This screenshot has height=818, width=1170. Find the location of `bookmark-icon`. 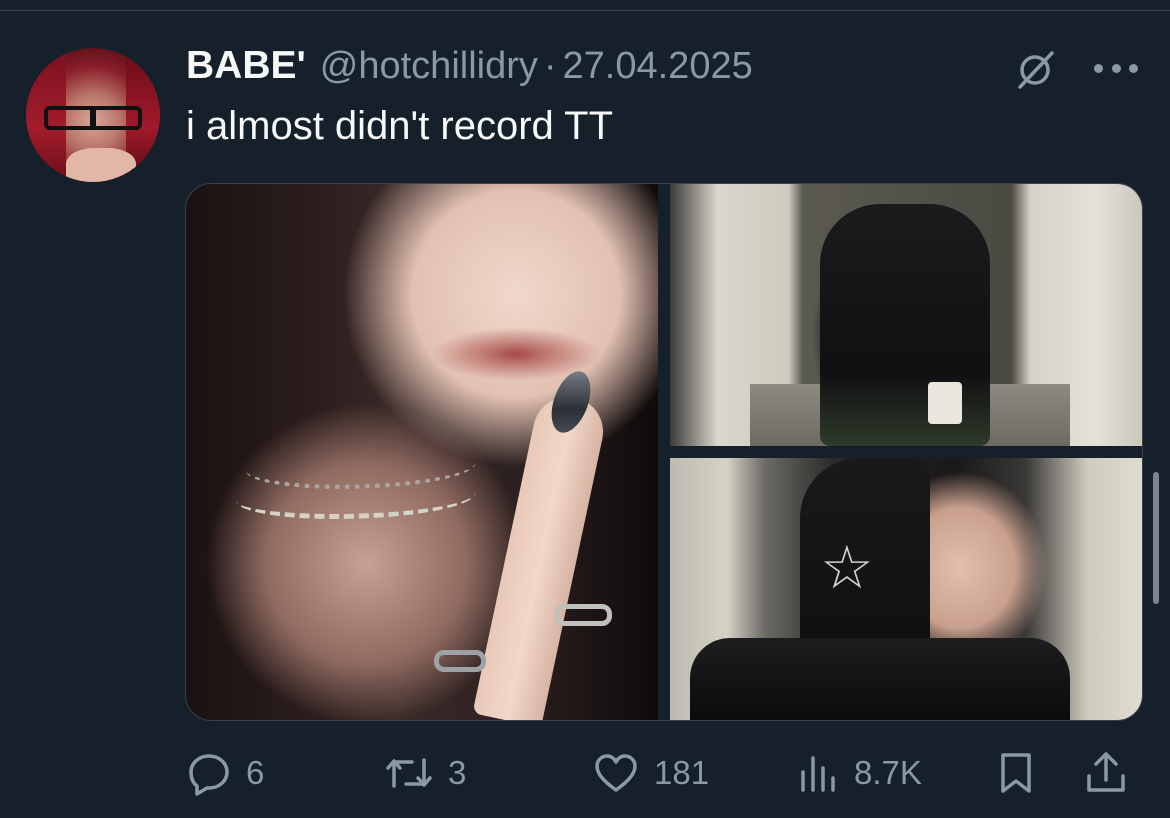

bookmark-icon is located at coordinates (1016, 773).